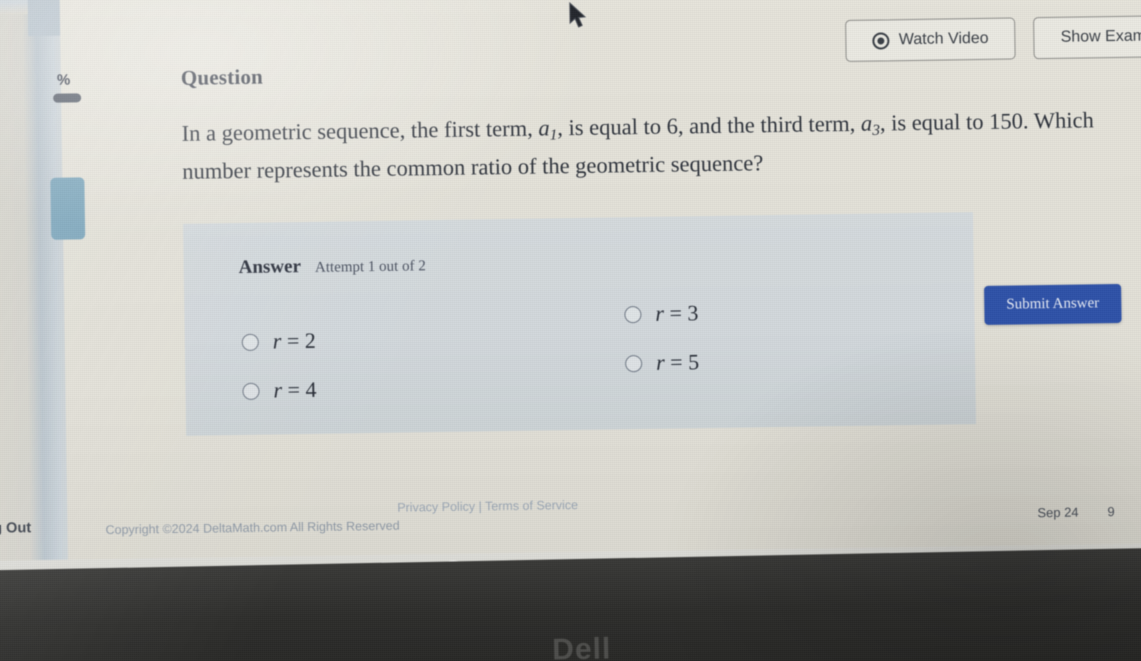  I want to click on page-title: Question, so click(222, 77).